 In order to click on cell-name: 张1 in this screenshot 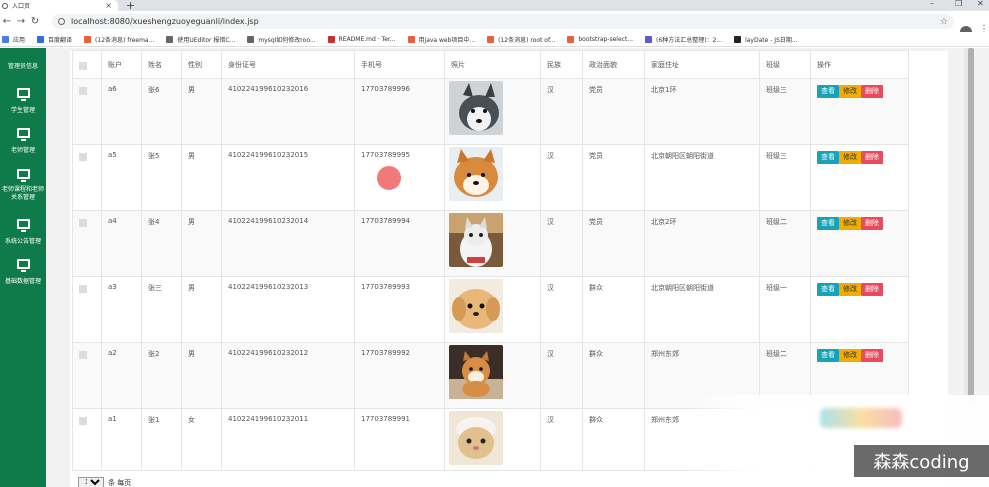, I will do `click(161, 439)`.